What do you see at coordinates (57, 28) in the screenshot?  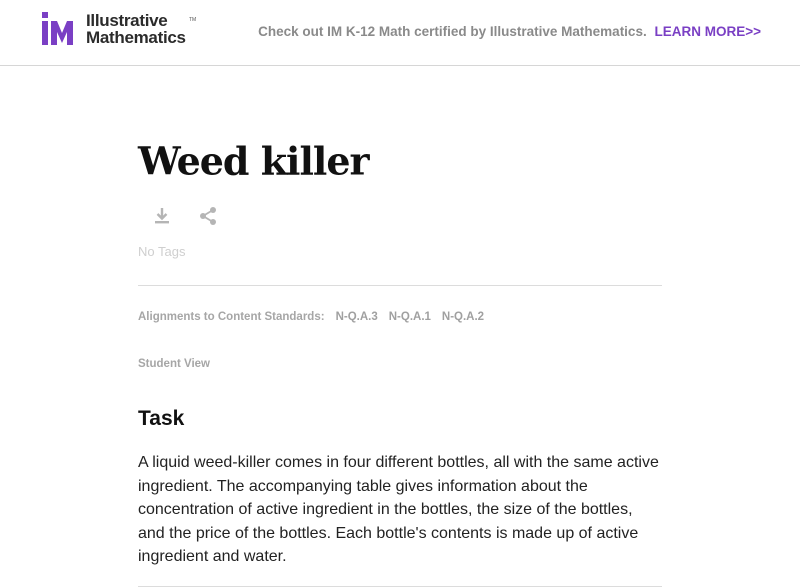 I see `im-logo-icon` at bounding box center [57, 28].